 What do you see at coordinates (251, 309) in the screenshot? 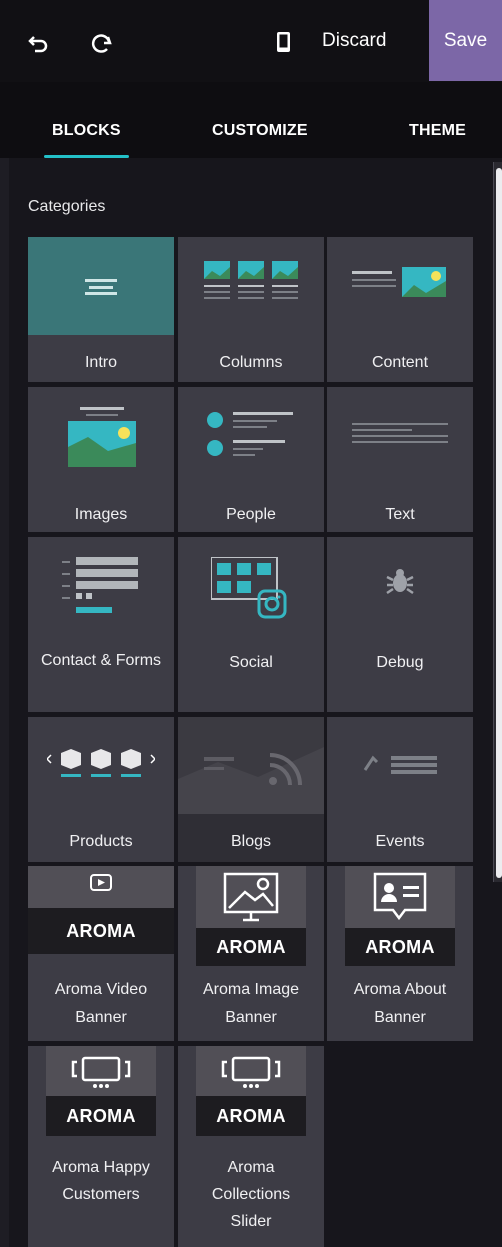
I see `category-columns: Columns` at bounding box center [251, 309].